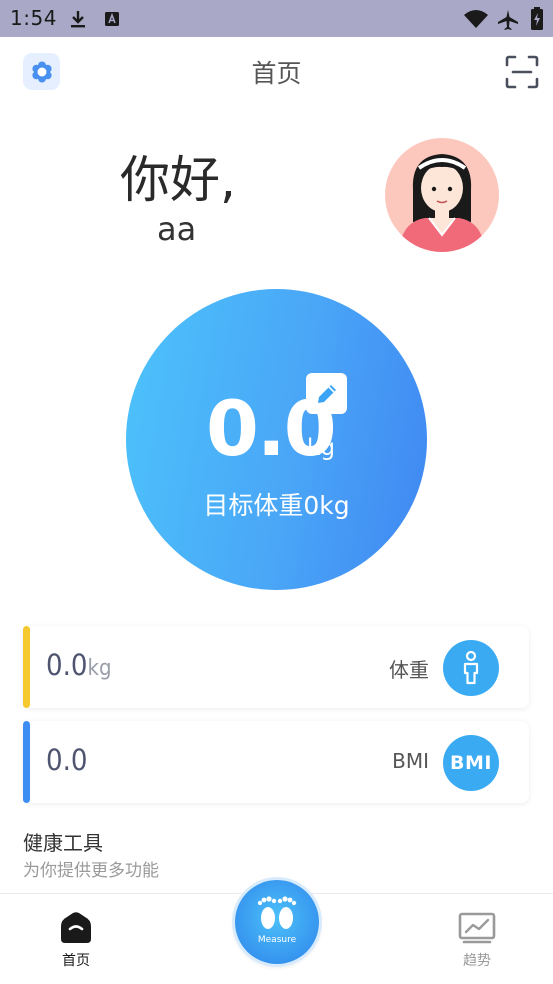 The image size is (553, 984). Describe the element at coordinates (63, 843) in the screenshot. I see `health-tools-title: 健康工具` at that location.